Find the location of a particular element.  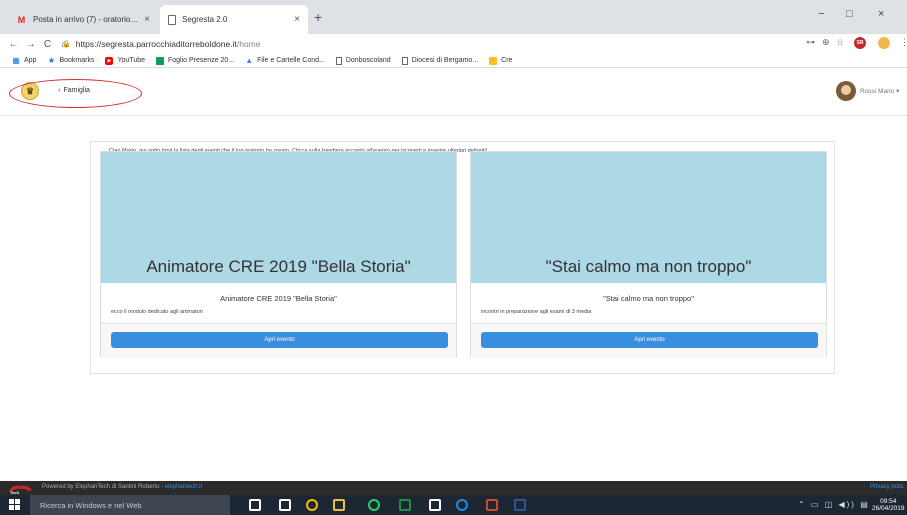

footer-link: elephantech.it is located at coordinates (183, 487).